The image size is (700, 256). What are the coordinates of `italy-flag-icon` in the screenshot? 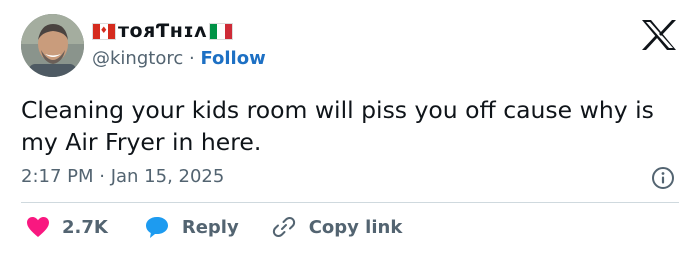 It's located at (221, 31).